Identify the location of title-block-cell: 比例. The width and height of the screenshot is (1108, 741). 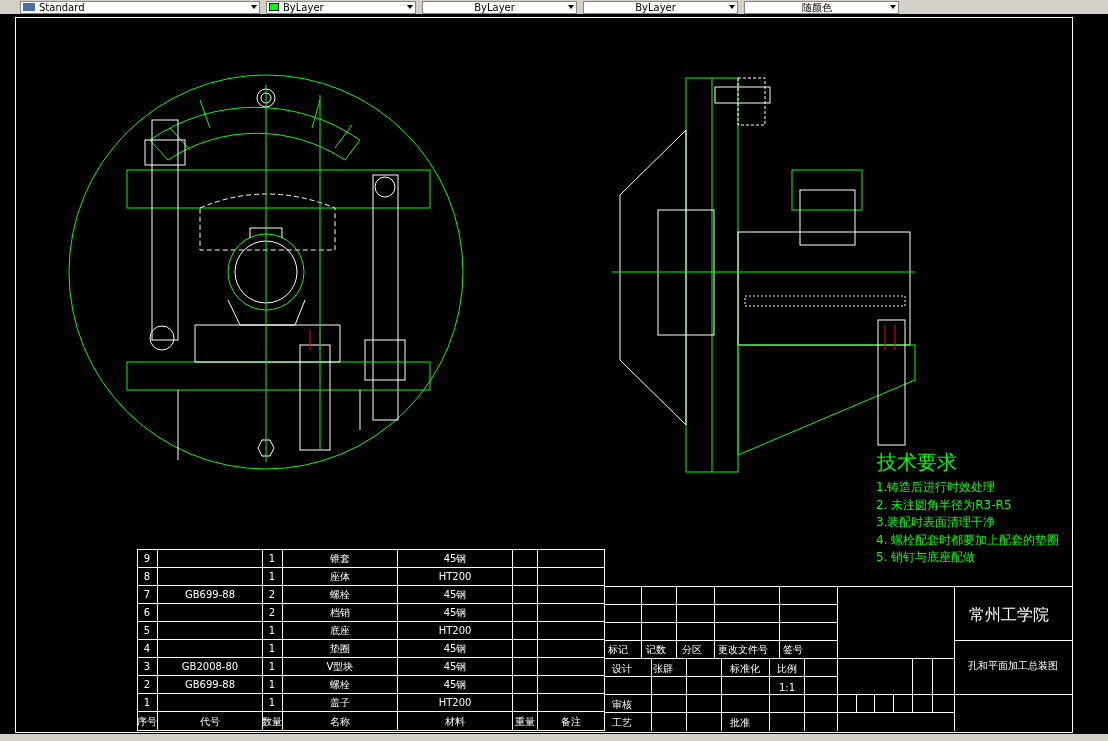
(787, 668).